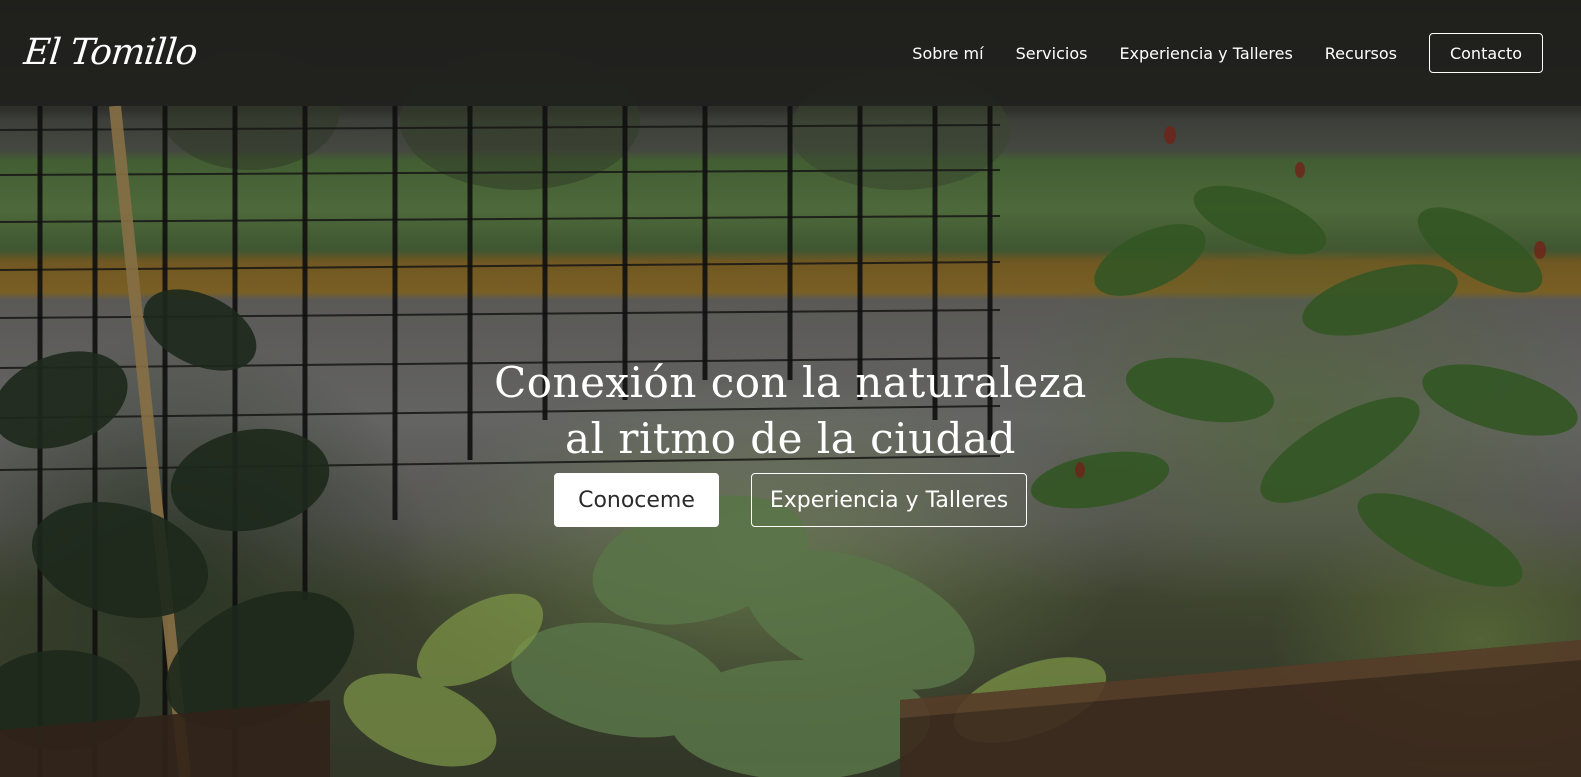 The width and height of the screenshot is (1581, 777). Describe the element at coordinates (1052, 53) in the screenshot. I see `nav-link-servicios: Servicios` at that location.